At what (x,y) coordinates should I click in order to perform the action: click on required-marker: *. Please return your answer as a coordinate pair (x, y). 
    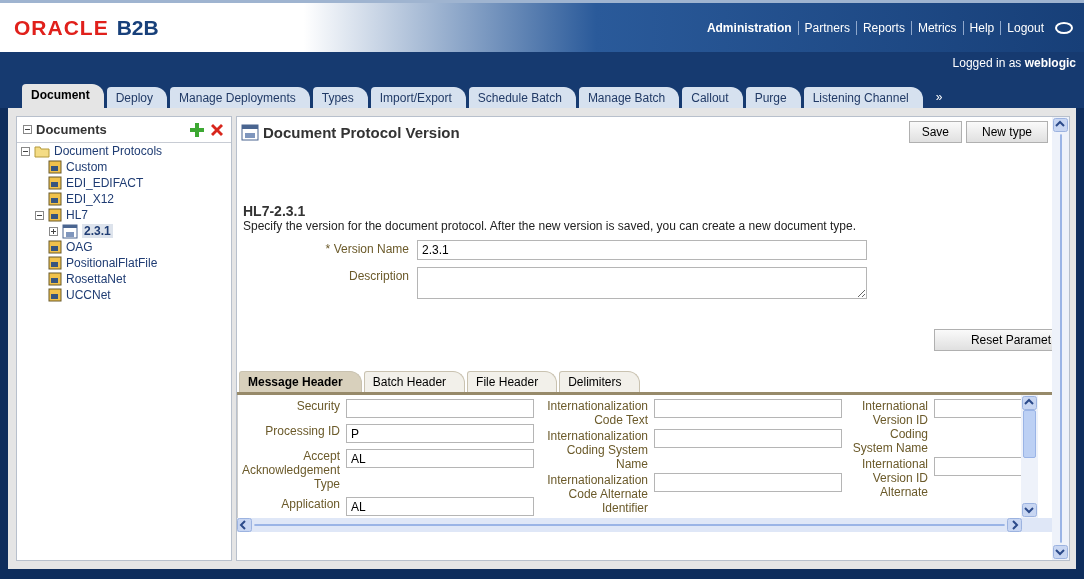
    Looking at the image, I should click on (328, 249).